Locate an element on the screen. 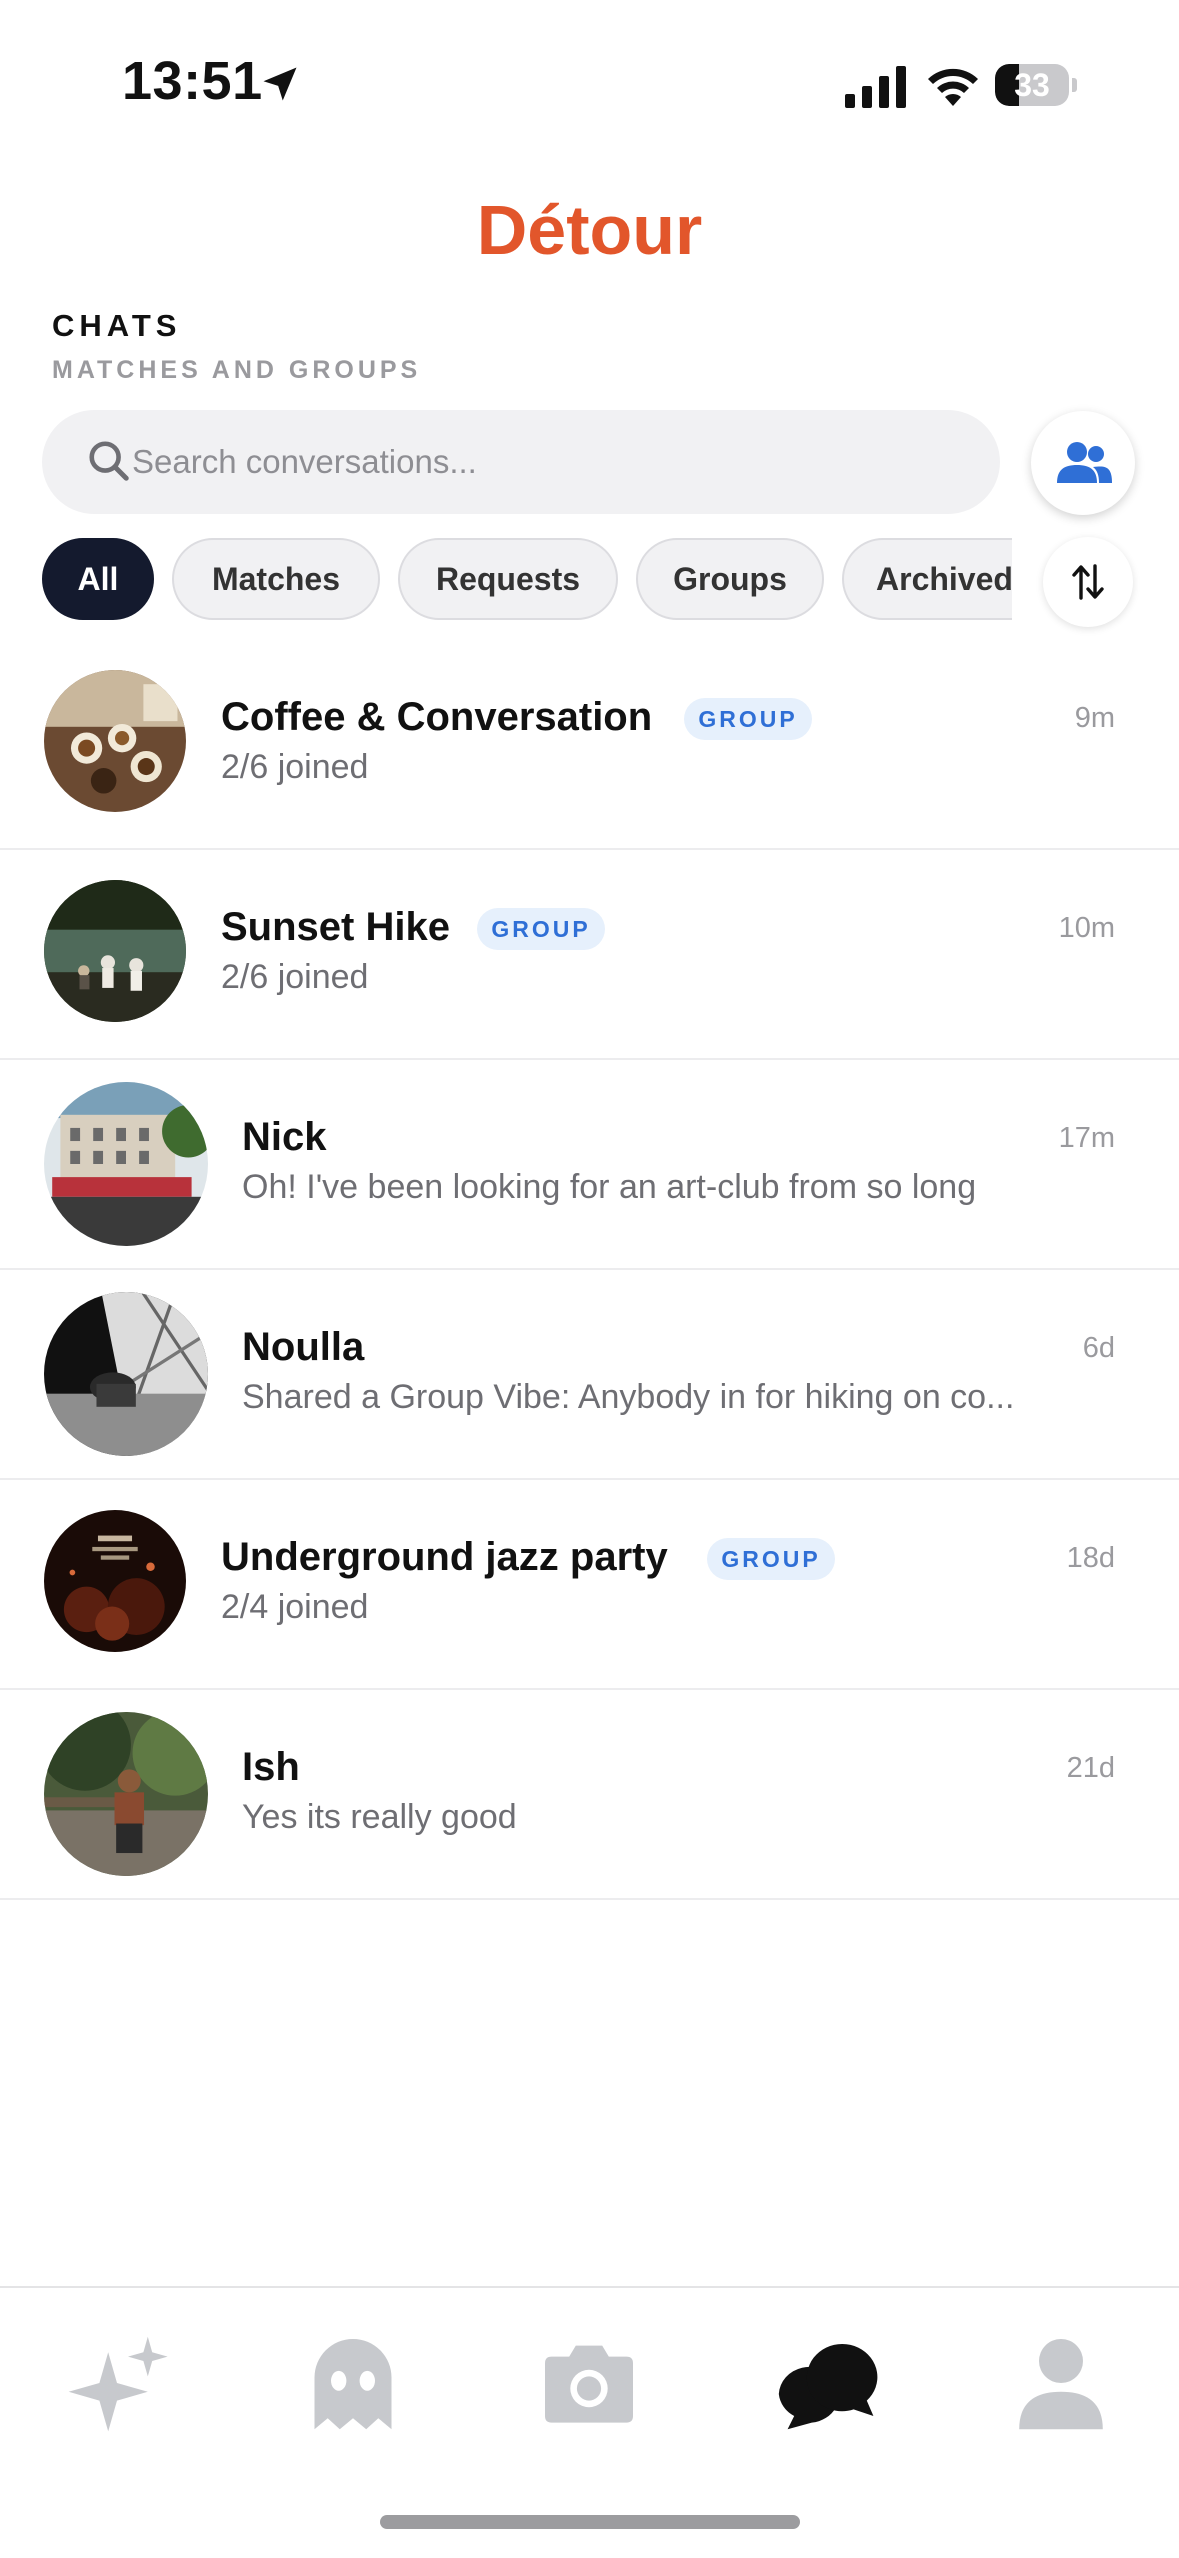  filter-chip-archived: Archived is located at coordinates (927, 579).